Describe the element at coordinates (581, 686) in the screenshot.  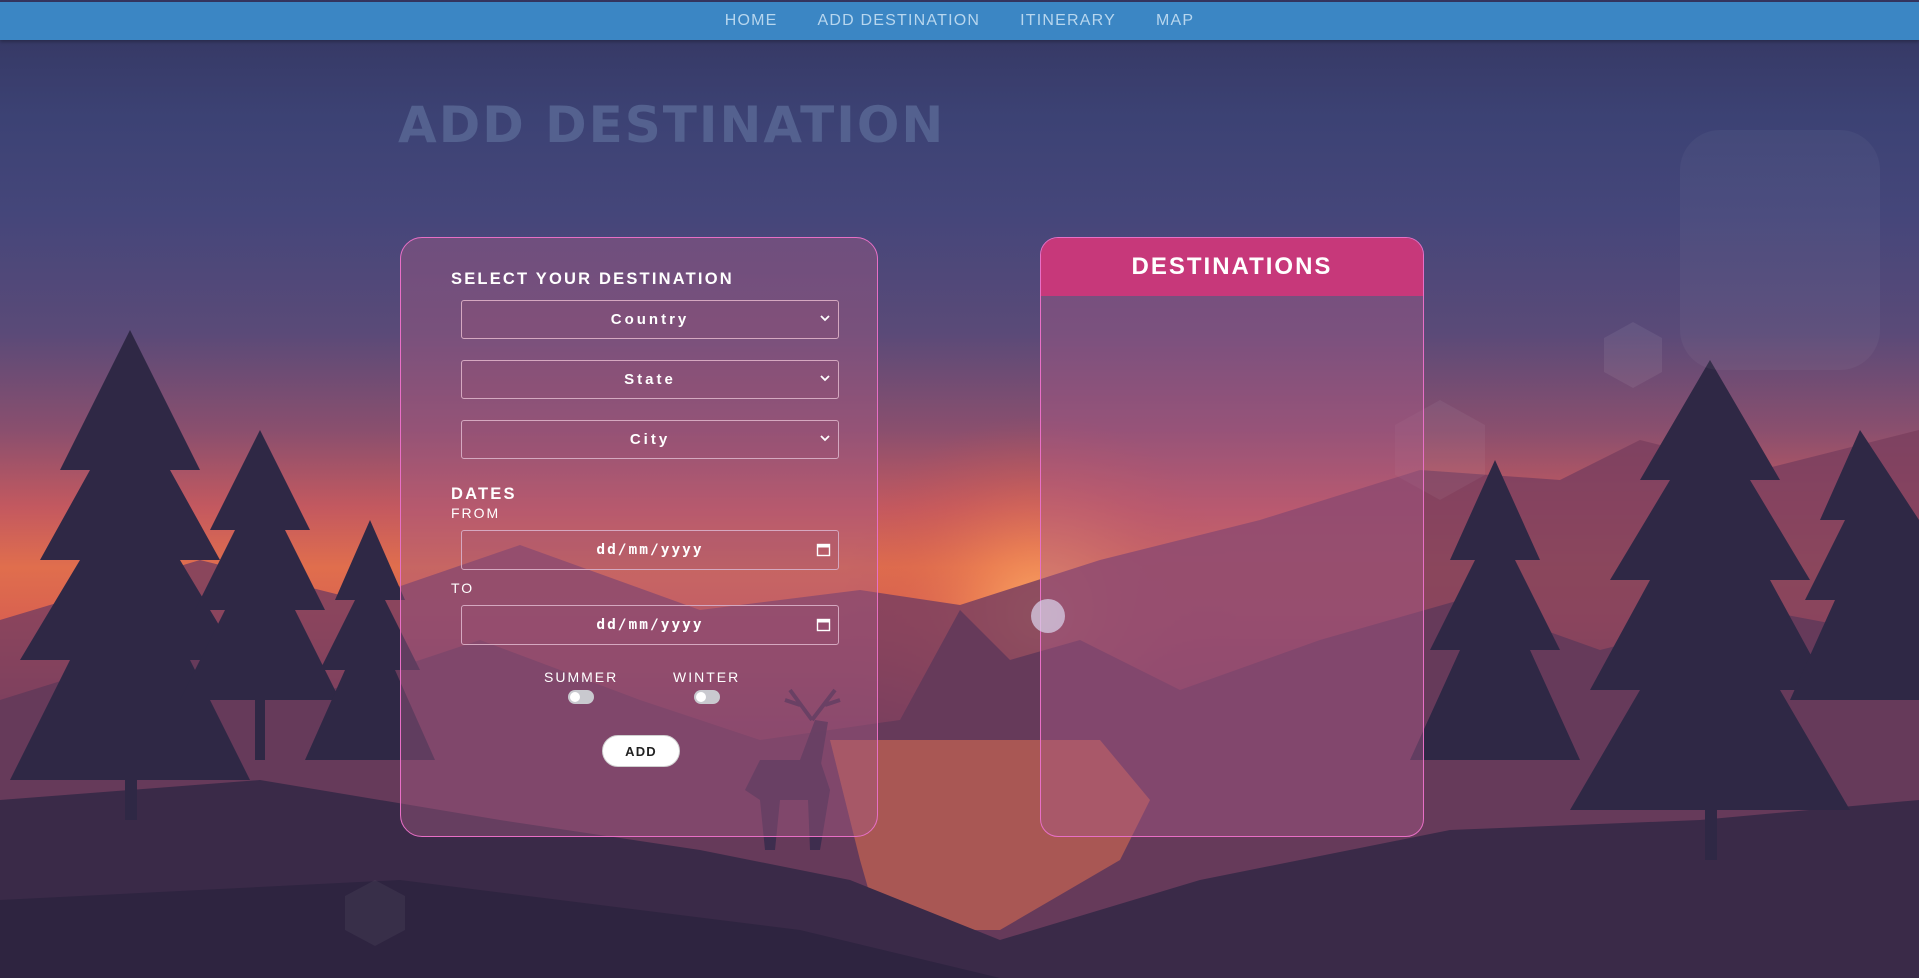
I see `summer-toggle-group: SUMMER` at that location.